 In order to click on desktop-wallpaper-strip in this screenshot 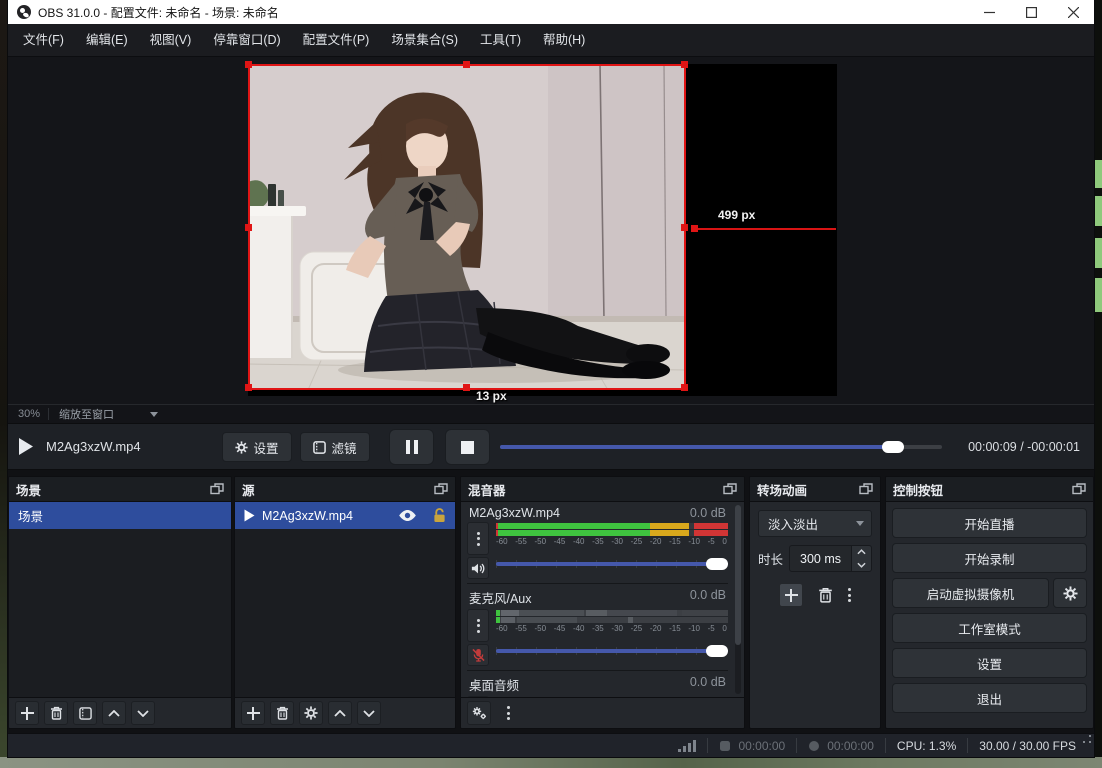, I will do `click(551, 762)`.